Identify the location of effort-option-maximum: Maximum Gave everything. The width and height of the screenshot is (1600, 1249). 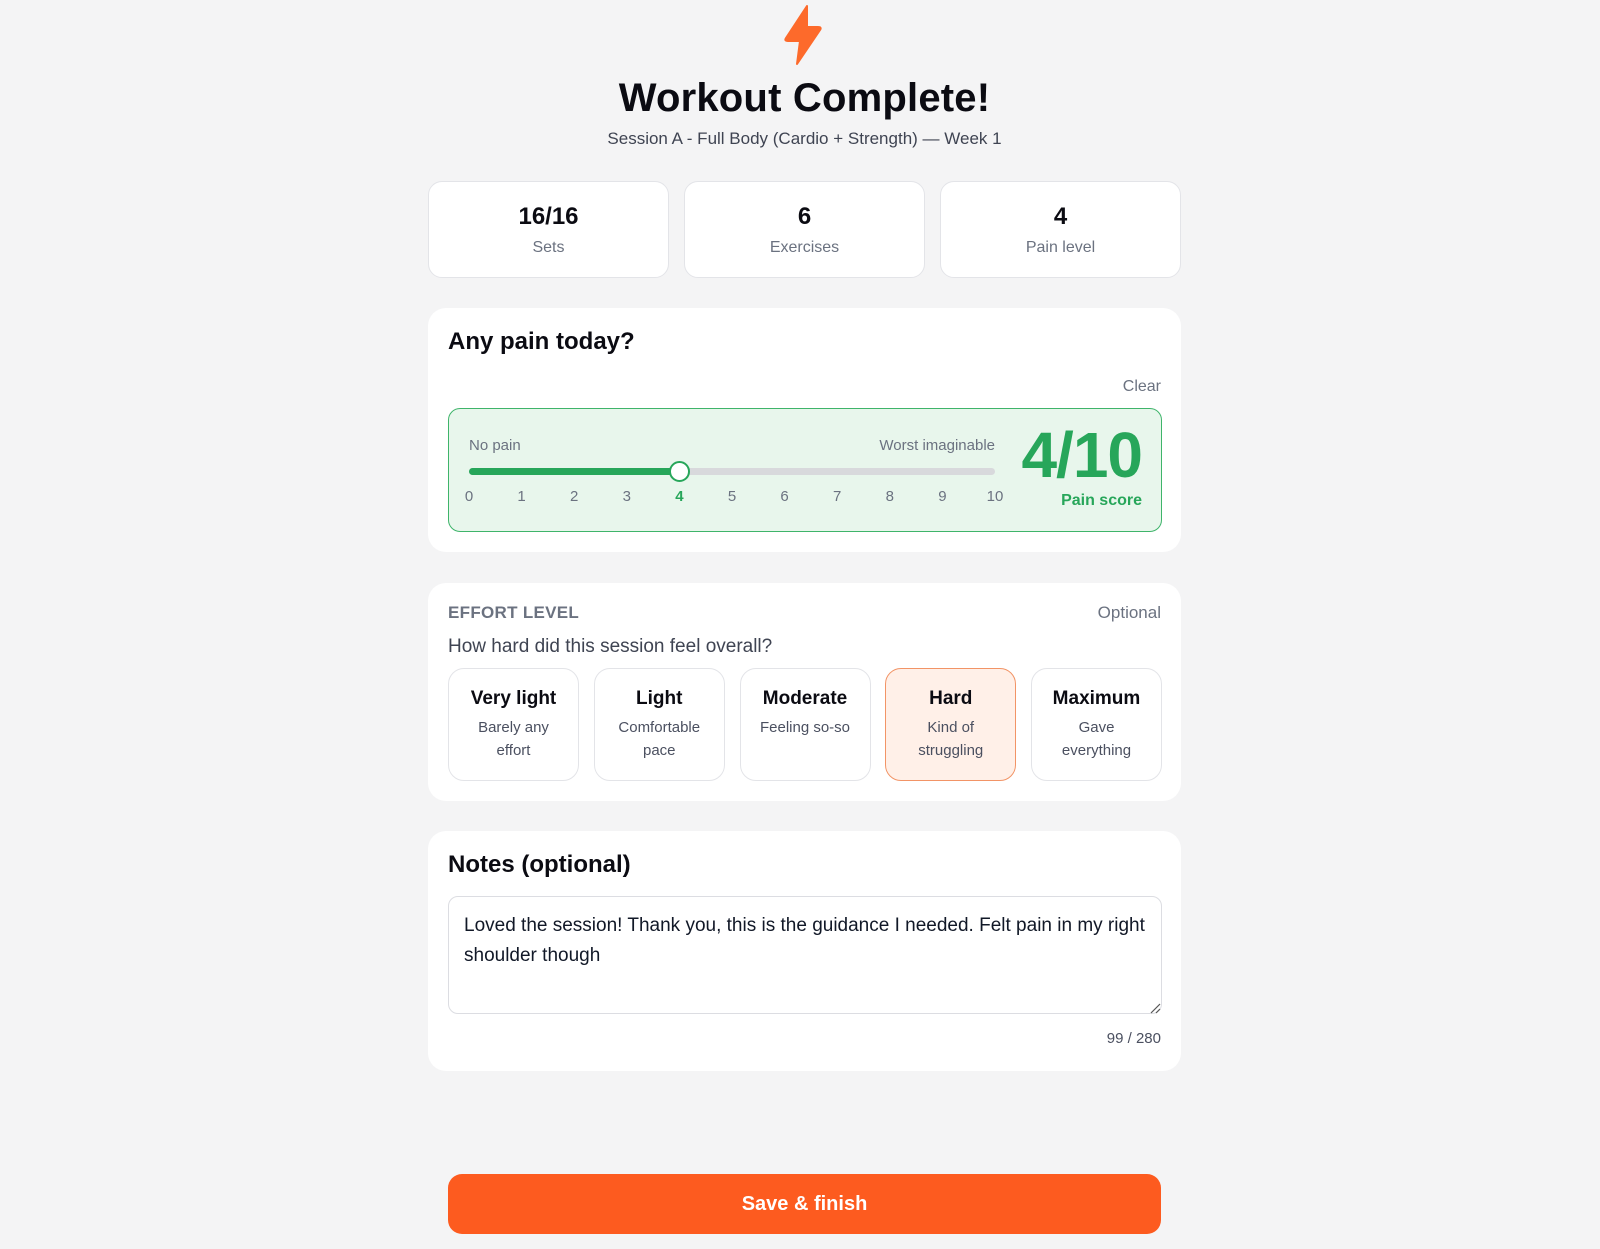
(1096, 724).